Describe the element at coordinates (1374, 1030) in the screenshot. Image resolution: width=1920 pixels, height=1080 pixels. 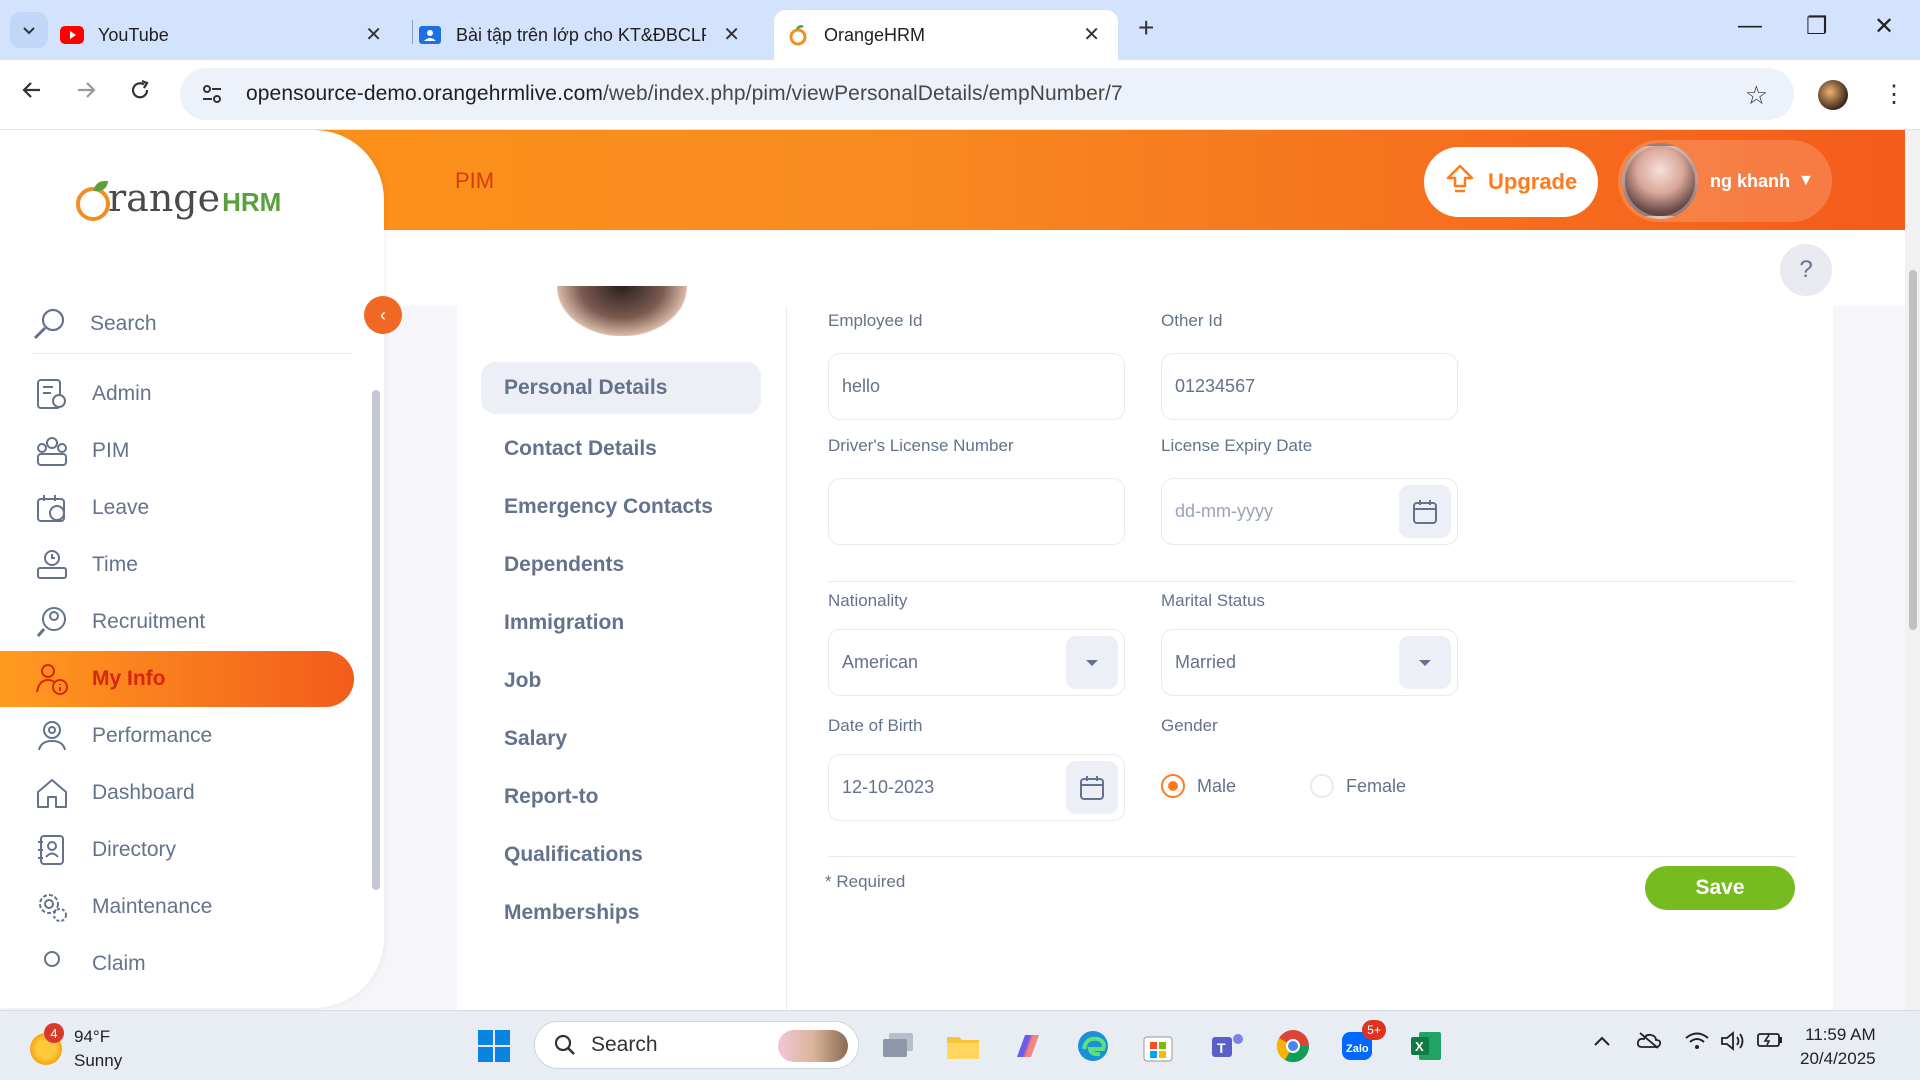
I see `zalo-badge: 5+` at that location.